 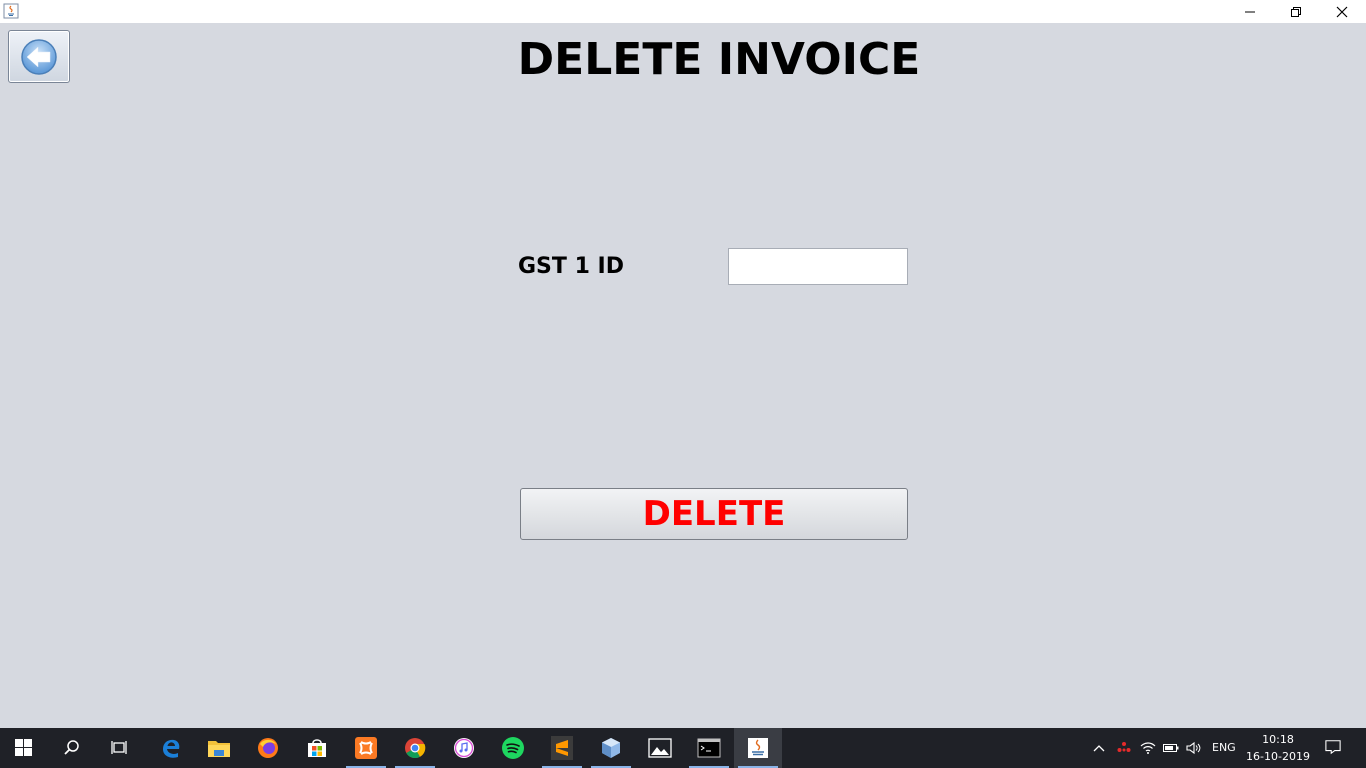 I want to click on xampp-icon, so click(x=366, y=748).